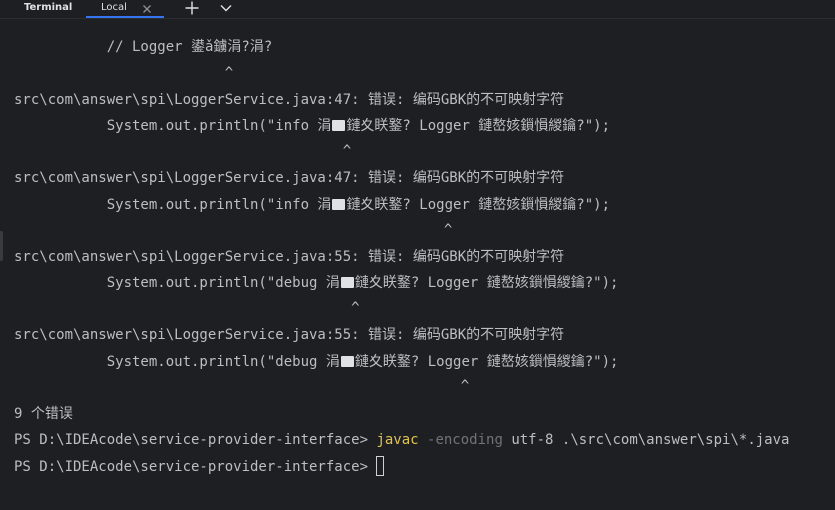 This screenshot has height=510, width=835. Describe the element at coordinates (48, 7) in the screenshot. I see `tool-window-title: Terminal` at that location.